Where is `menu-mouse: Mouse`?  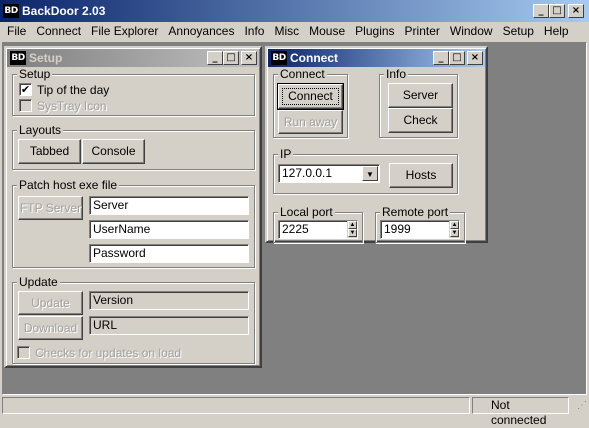
menu-mouse: Mouse is located at coordinates (327, 31).